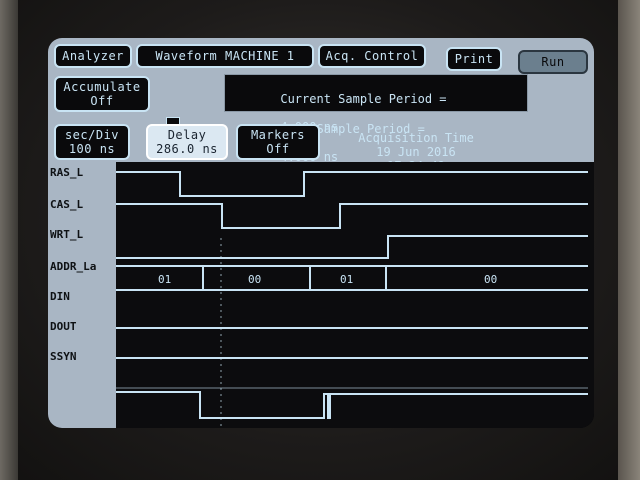  I want to click on acq-control-button: Acq. Control, so click(372, 56).